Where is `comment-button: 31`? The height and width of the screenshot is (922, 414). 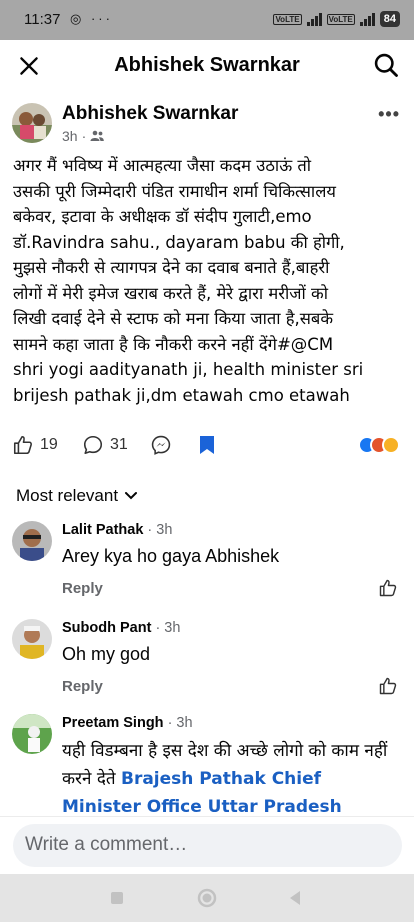 comment-button: 31 is located at coordinates (105, 445).